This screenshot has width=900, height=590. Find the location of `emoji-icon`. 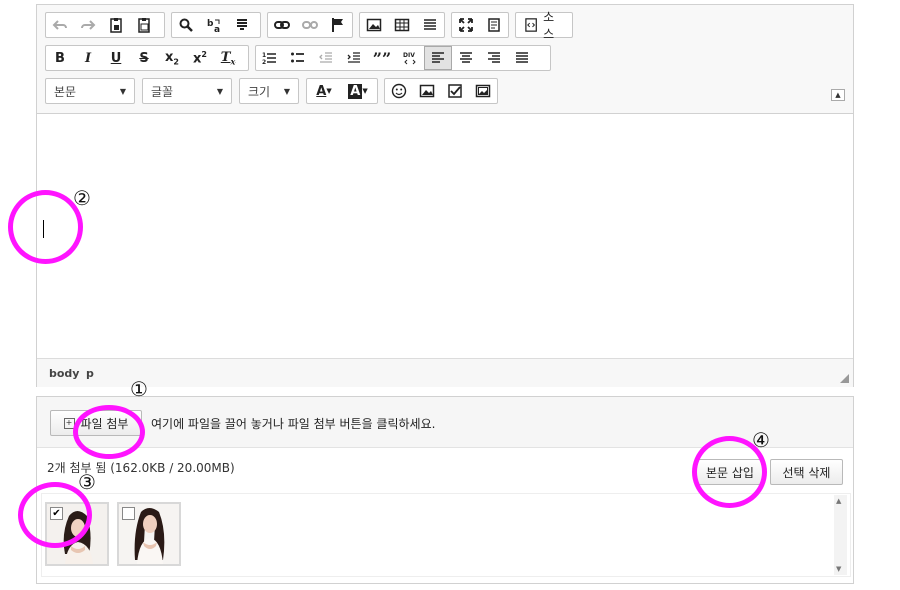

emoji-icon is located at coordinates (399, 91).